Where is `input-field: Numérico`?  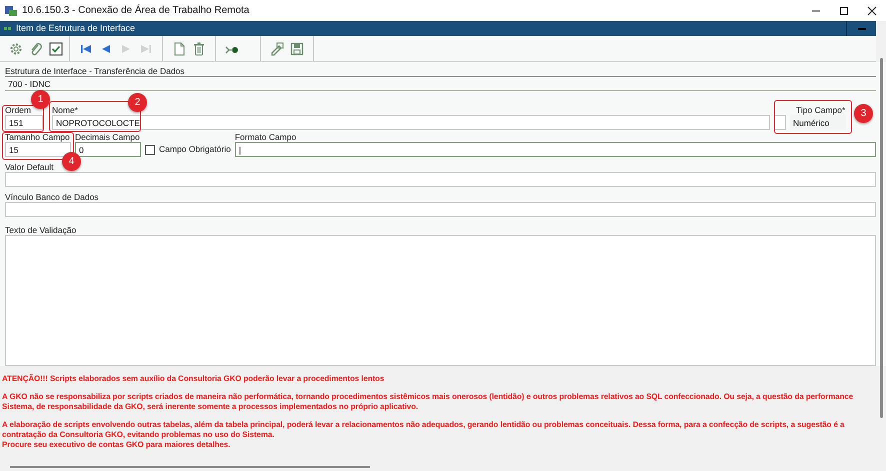
input-field: Numérico is located at coordinates (818, 122).